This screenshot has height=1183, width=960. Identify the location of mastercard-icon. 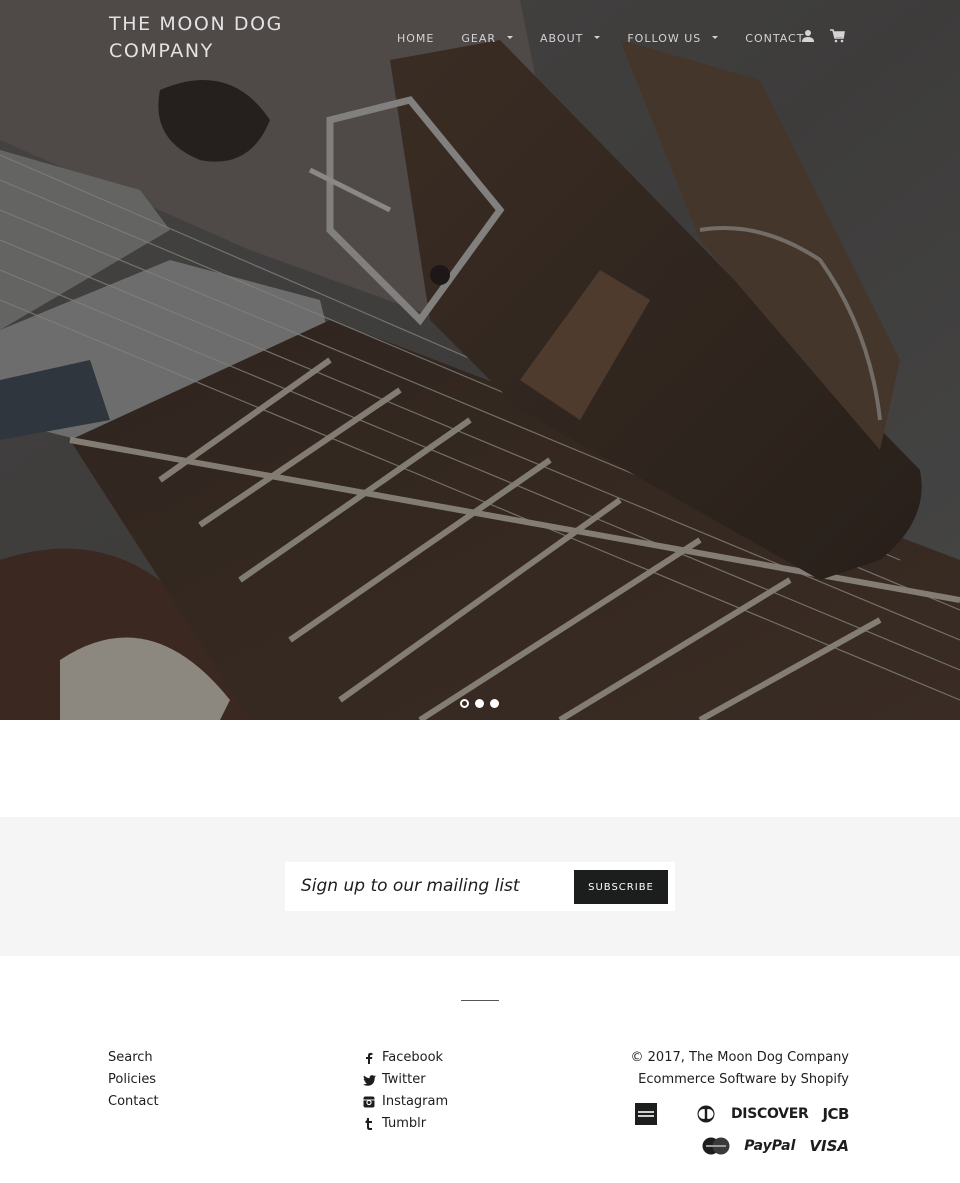
(716, 1146).